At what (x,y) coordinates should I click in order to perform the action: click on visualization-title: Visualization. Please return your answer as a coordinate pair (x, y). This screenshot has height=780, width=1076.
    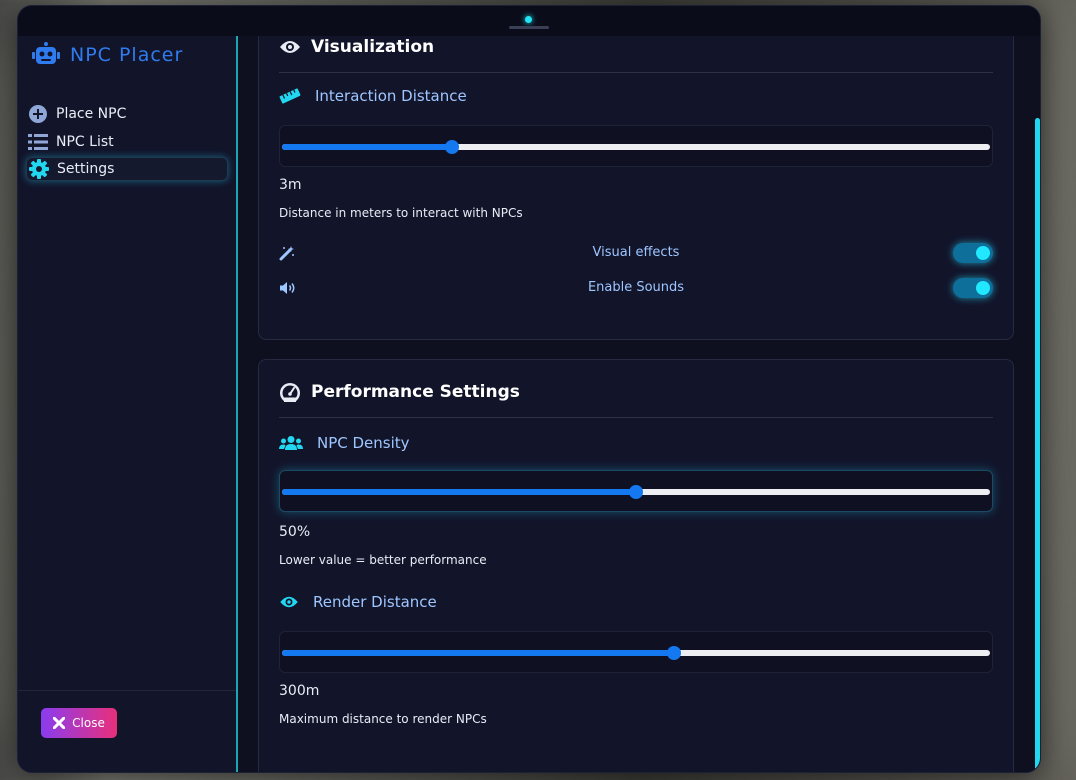
    Looking at the image, I should click on (373, 47).